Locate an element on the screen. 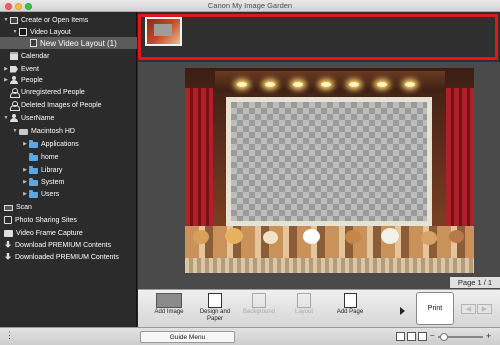 The image size is (500, 345). sidebar-item-unregistered-people: Unregistered People is located at coordinates (68, 92).